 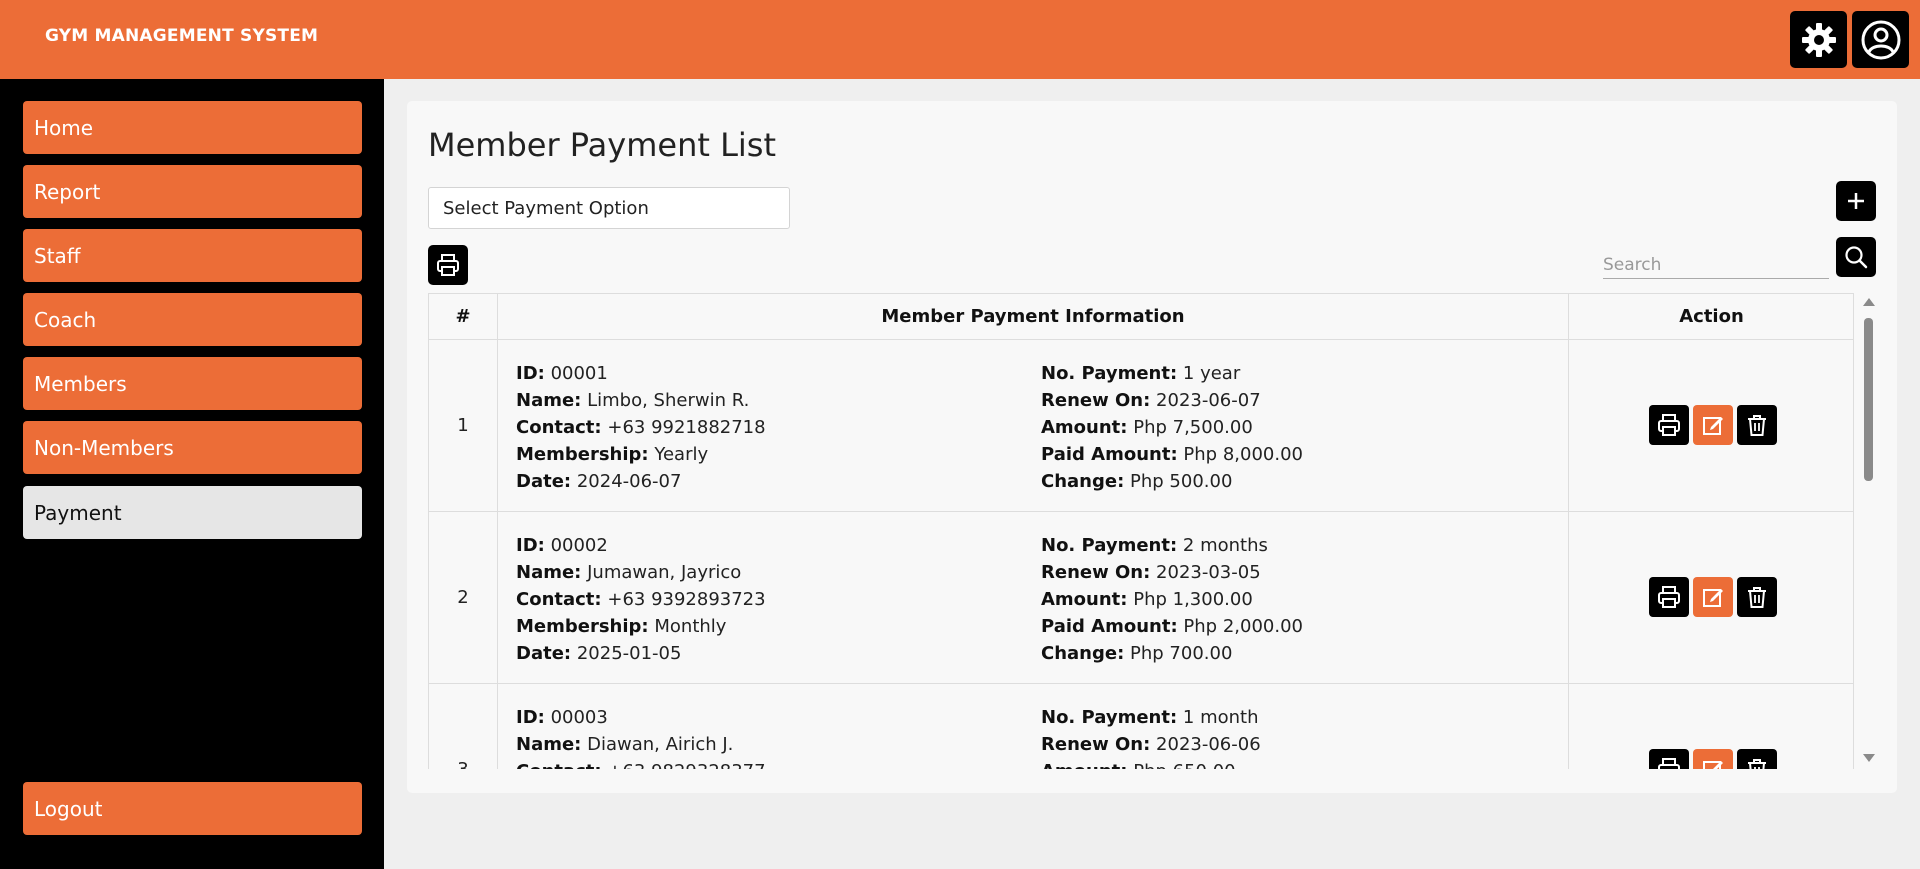 What do you see at coordinates (530, 717) in the screenshot?
I see `member-id-label: ID:` at bounding box center [530, 717].